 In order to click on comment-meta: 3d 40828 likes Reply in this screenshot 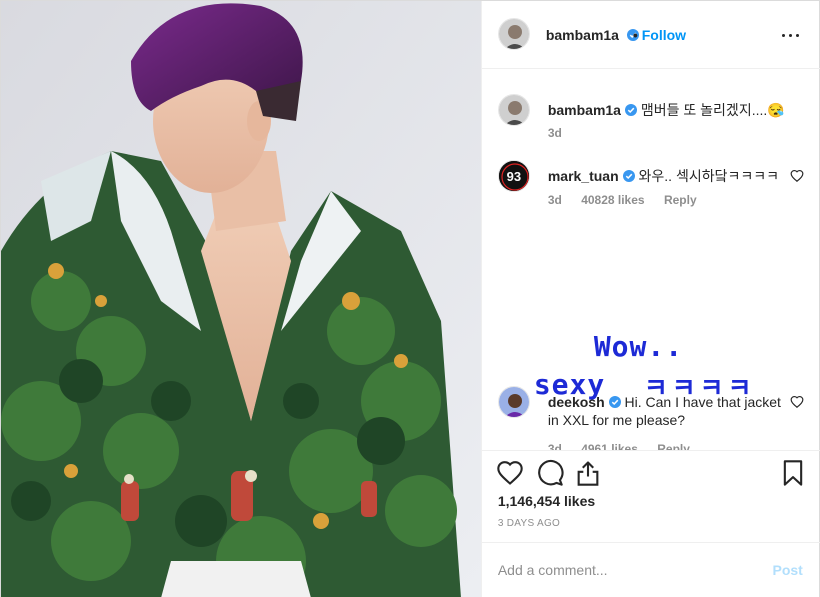, I will do `click(630, 200)`.